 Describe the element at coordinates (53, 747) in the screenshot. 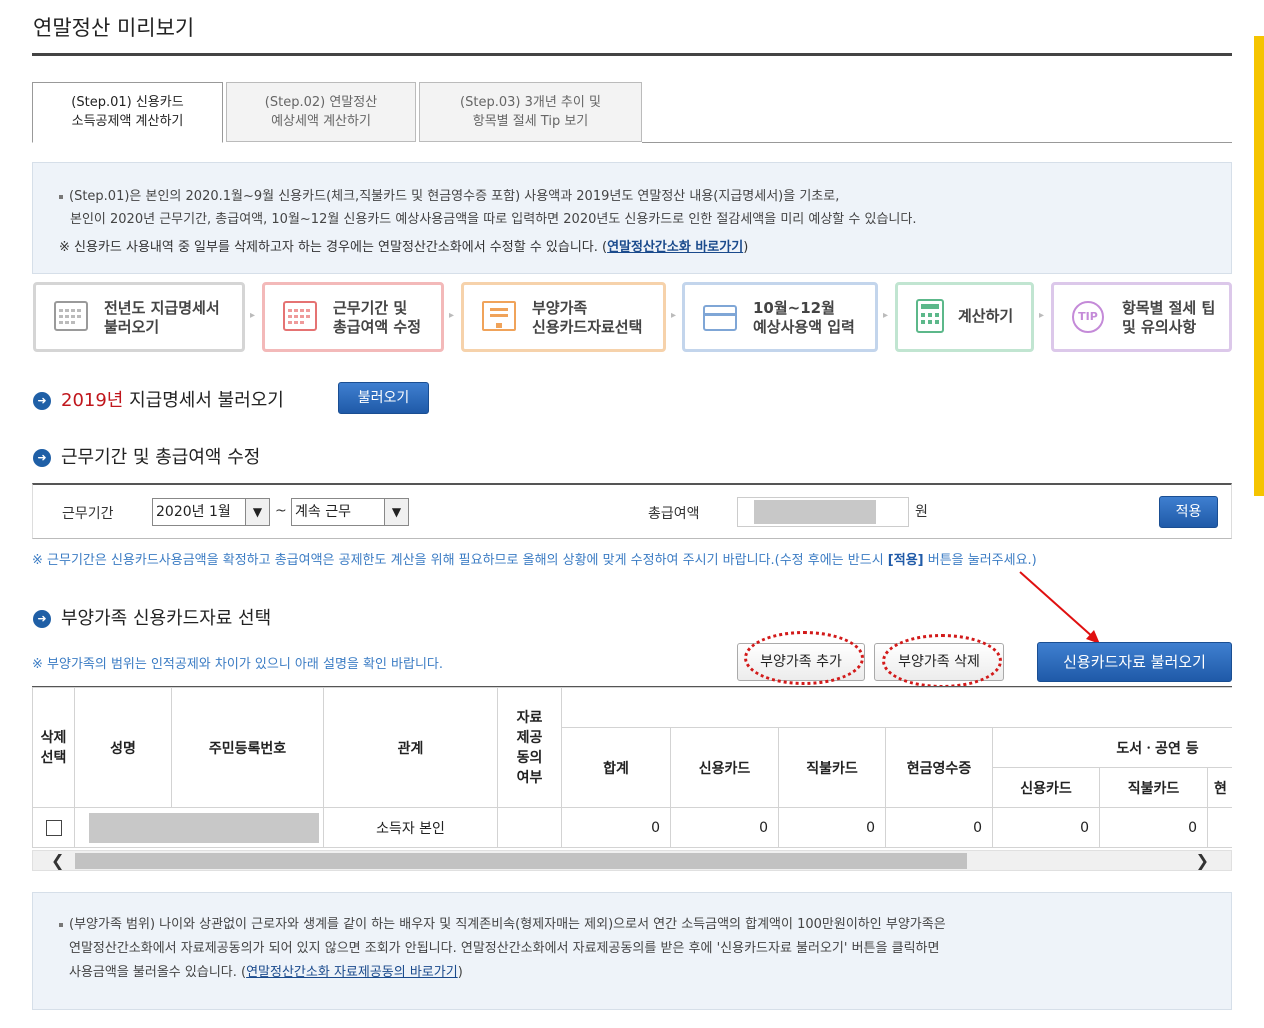

I see `col-select: 삭제 선택` at that location.